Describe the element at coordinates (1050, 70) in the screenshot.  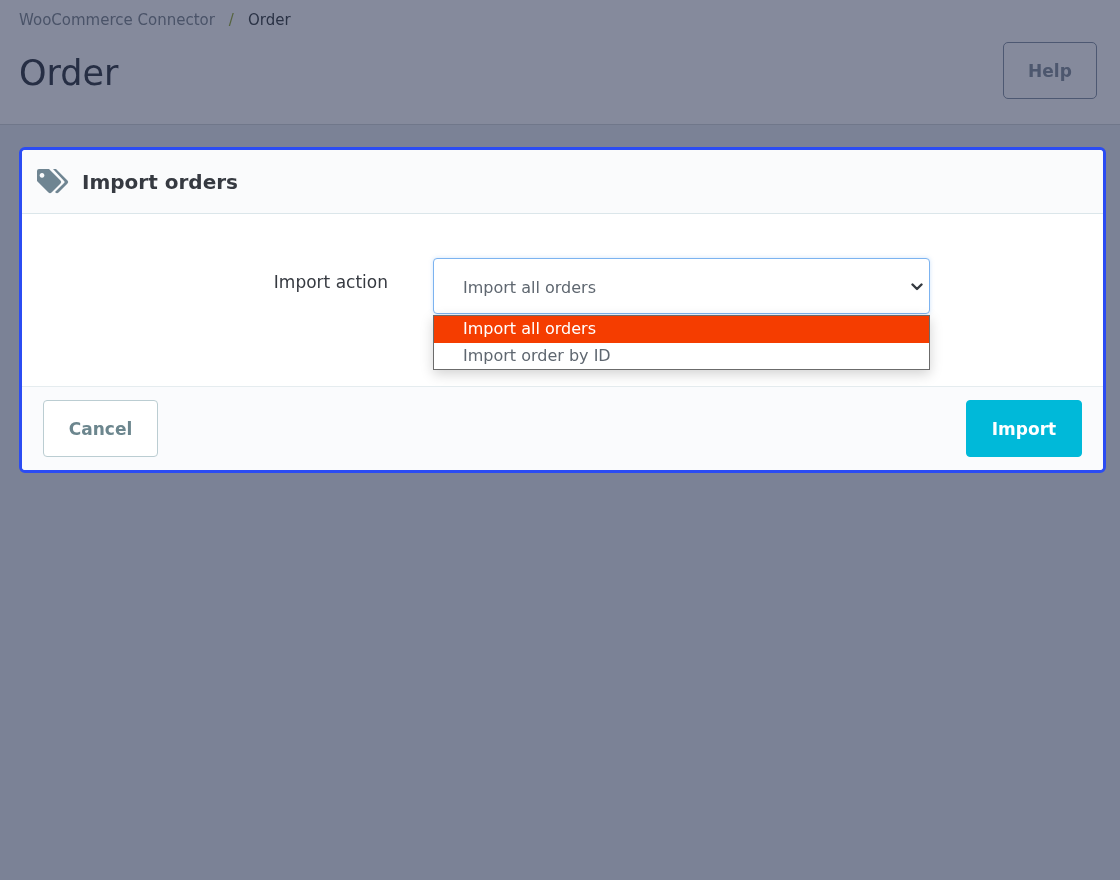
I see `help-button: Help` at that location.